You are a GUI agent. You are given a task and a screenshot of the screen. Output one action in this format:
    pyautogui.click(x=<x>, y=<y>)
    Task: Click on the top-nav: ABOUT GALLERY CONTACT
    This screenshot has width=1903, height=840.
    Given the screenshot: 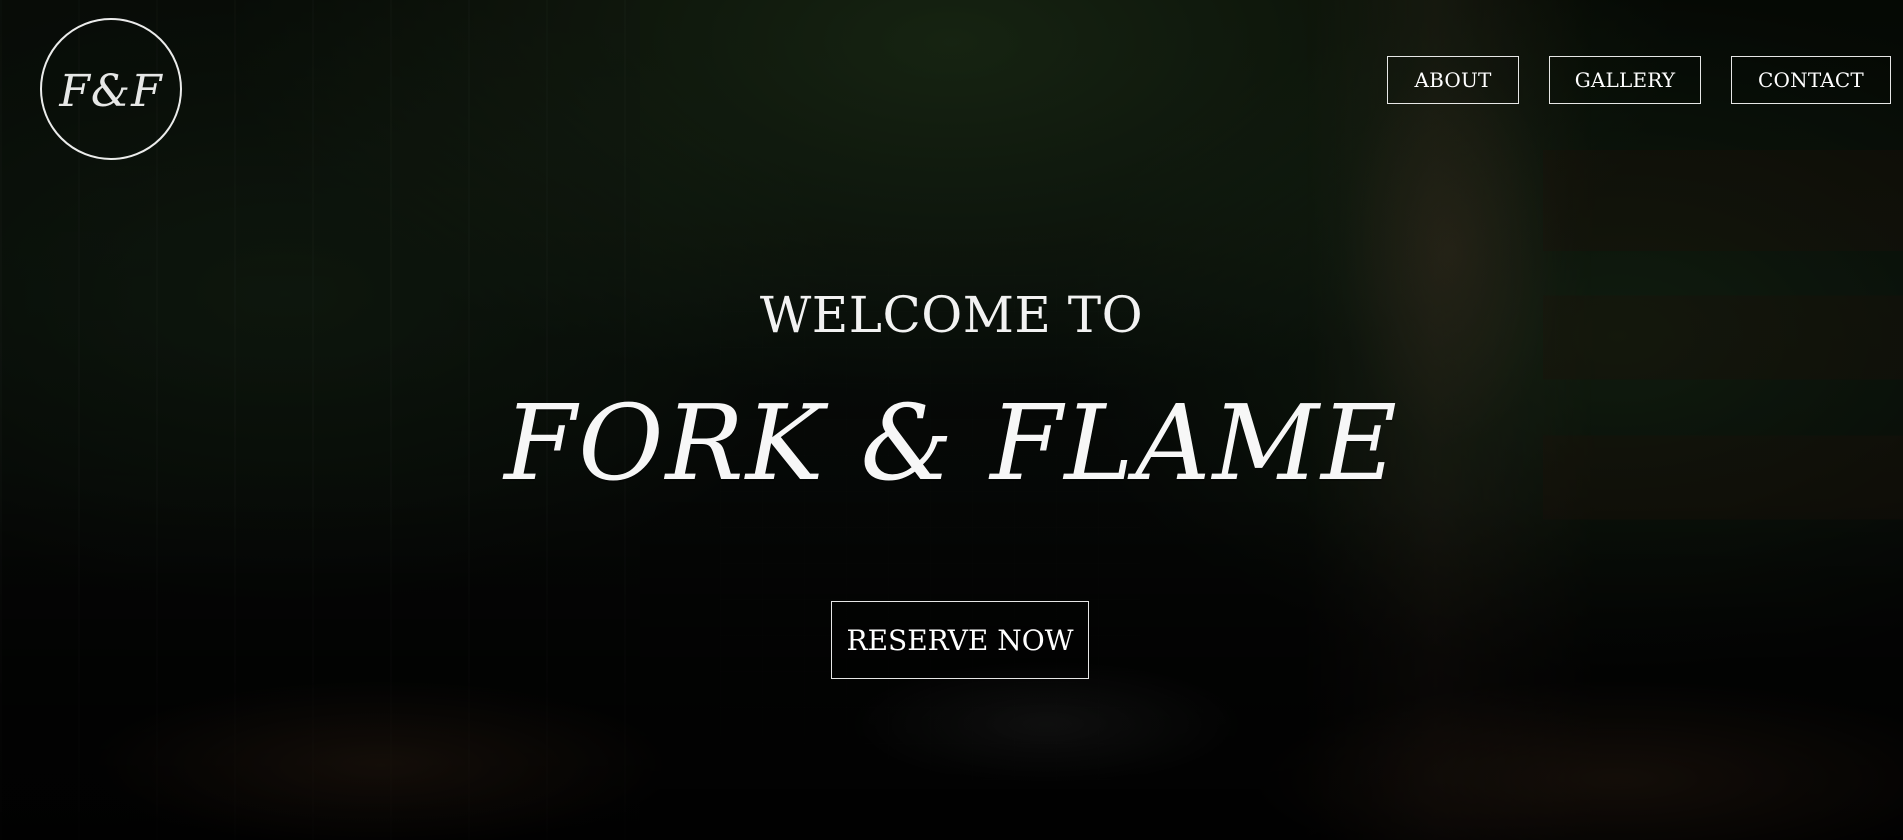 What is the action you would take?
    pyautogui.click(x=1639, y=80)
    